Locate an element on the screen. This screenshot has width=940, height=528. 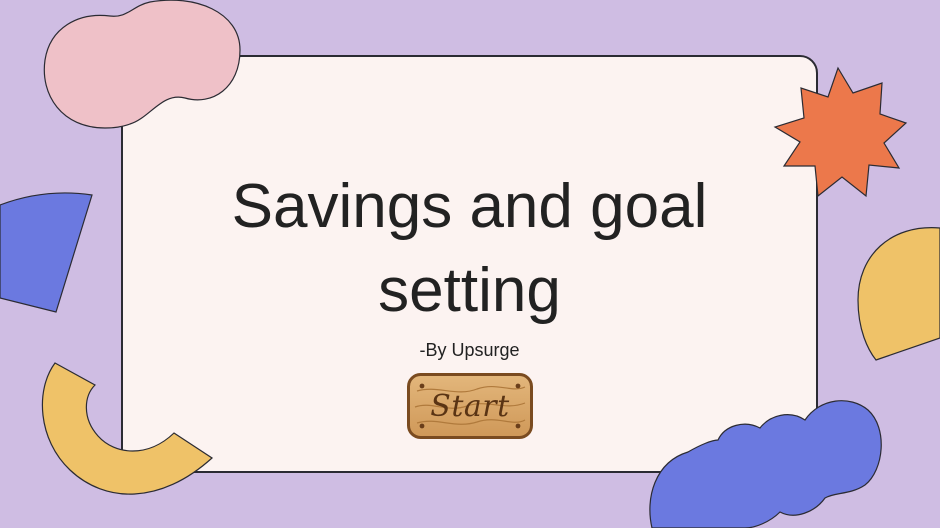
start-button: Start is located at coordinates (470, 406).